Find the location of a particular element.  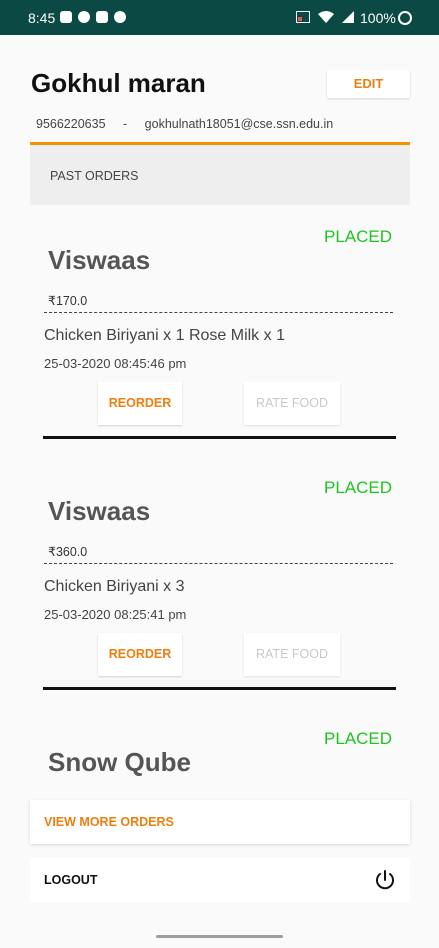

wifi-icon is located at coordinates (326, 17).